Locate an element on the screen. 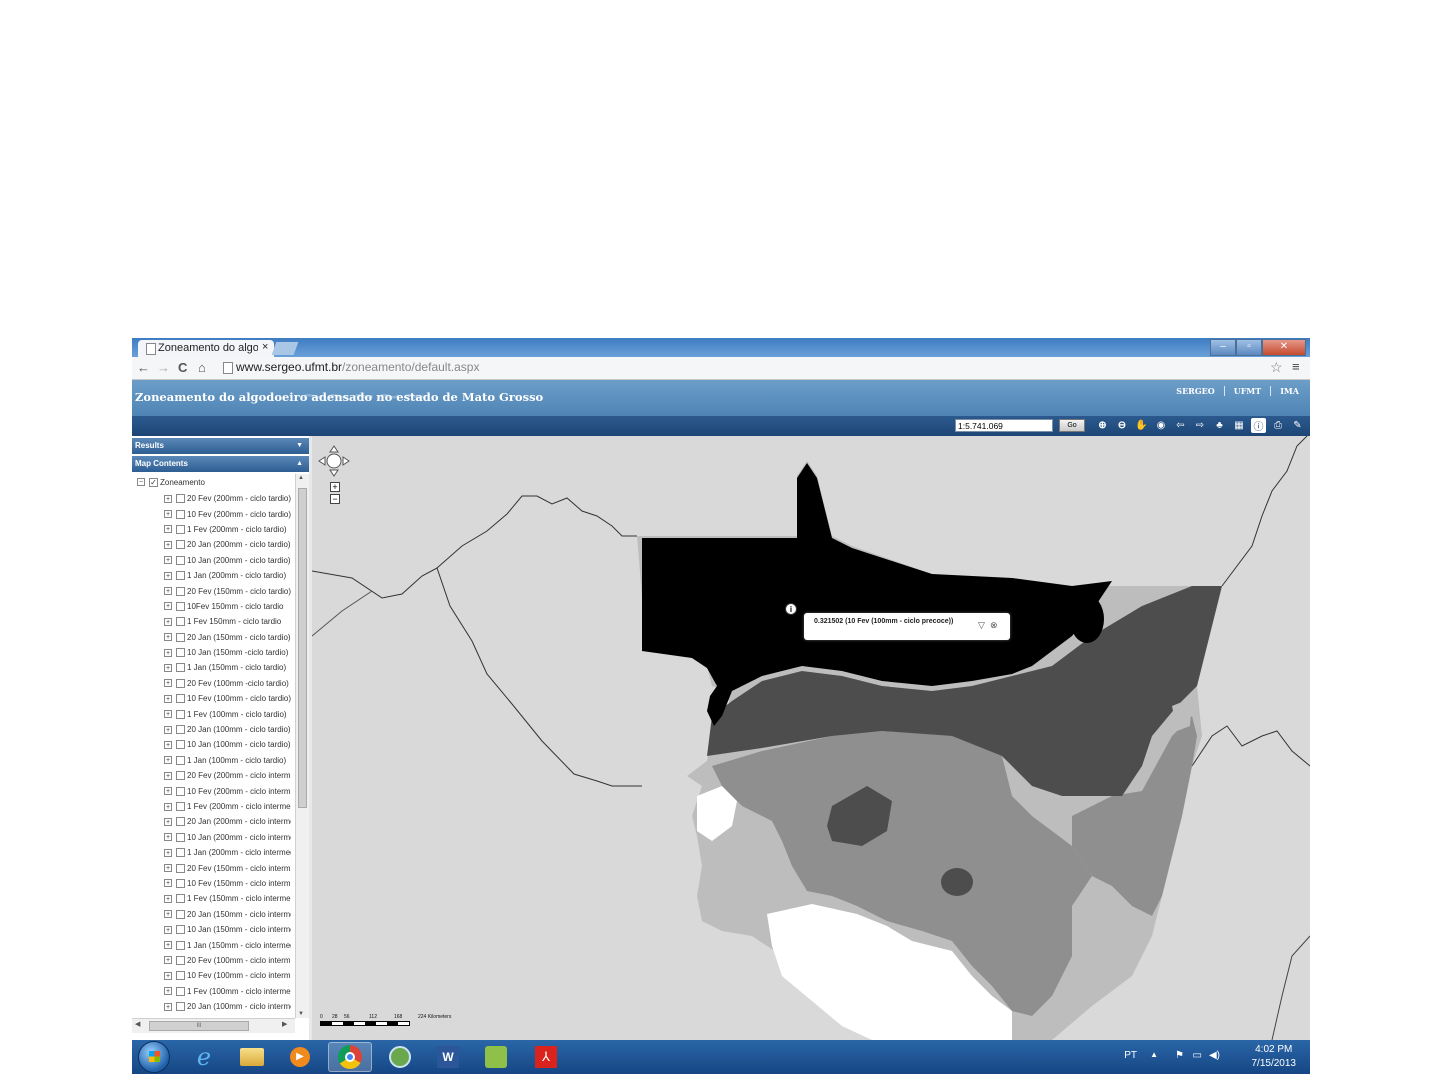 Image resolution: width=1440 pixels, height=1080 pixels. scroll-thumb is located at coordinates (302, 648).